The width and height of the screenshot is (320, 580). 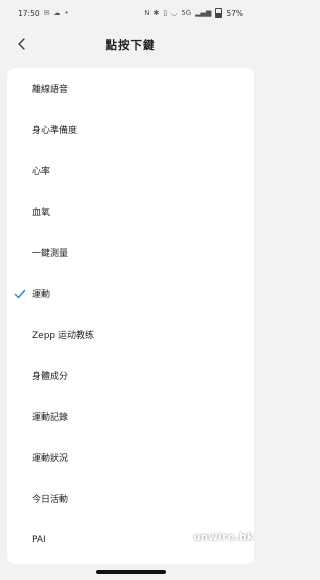 I want to click on chevron-left-icon, so click(x=21, y=44).